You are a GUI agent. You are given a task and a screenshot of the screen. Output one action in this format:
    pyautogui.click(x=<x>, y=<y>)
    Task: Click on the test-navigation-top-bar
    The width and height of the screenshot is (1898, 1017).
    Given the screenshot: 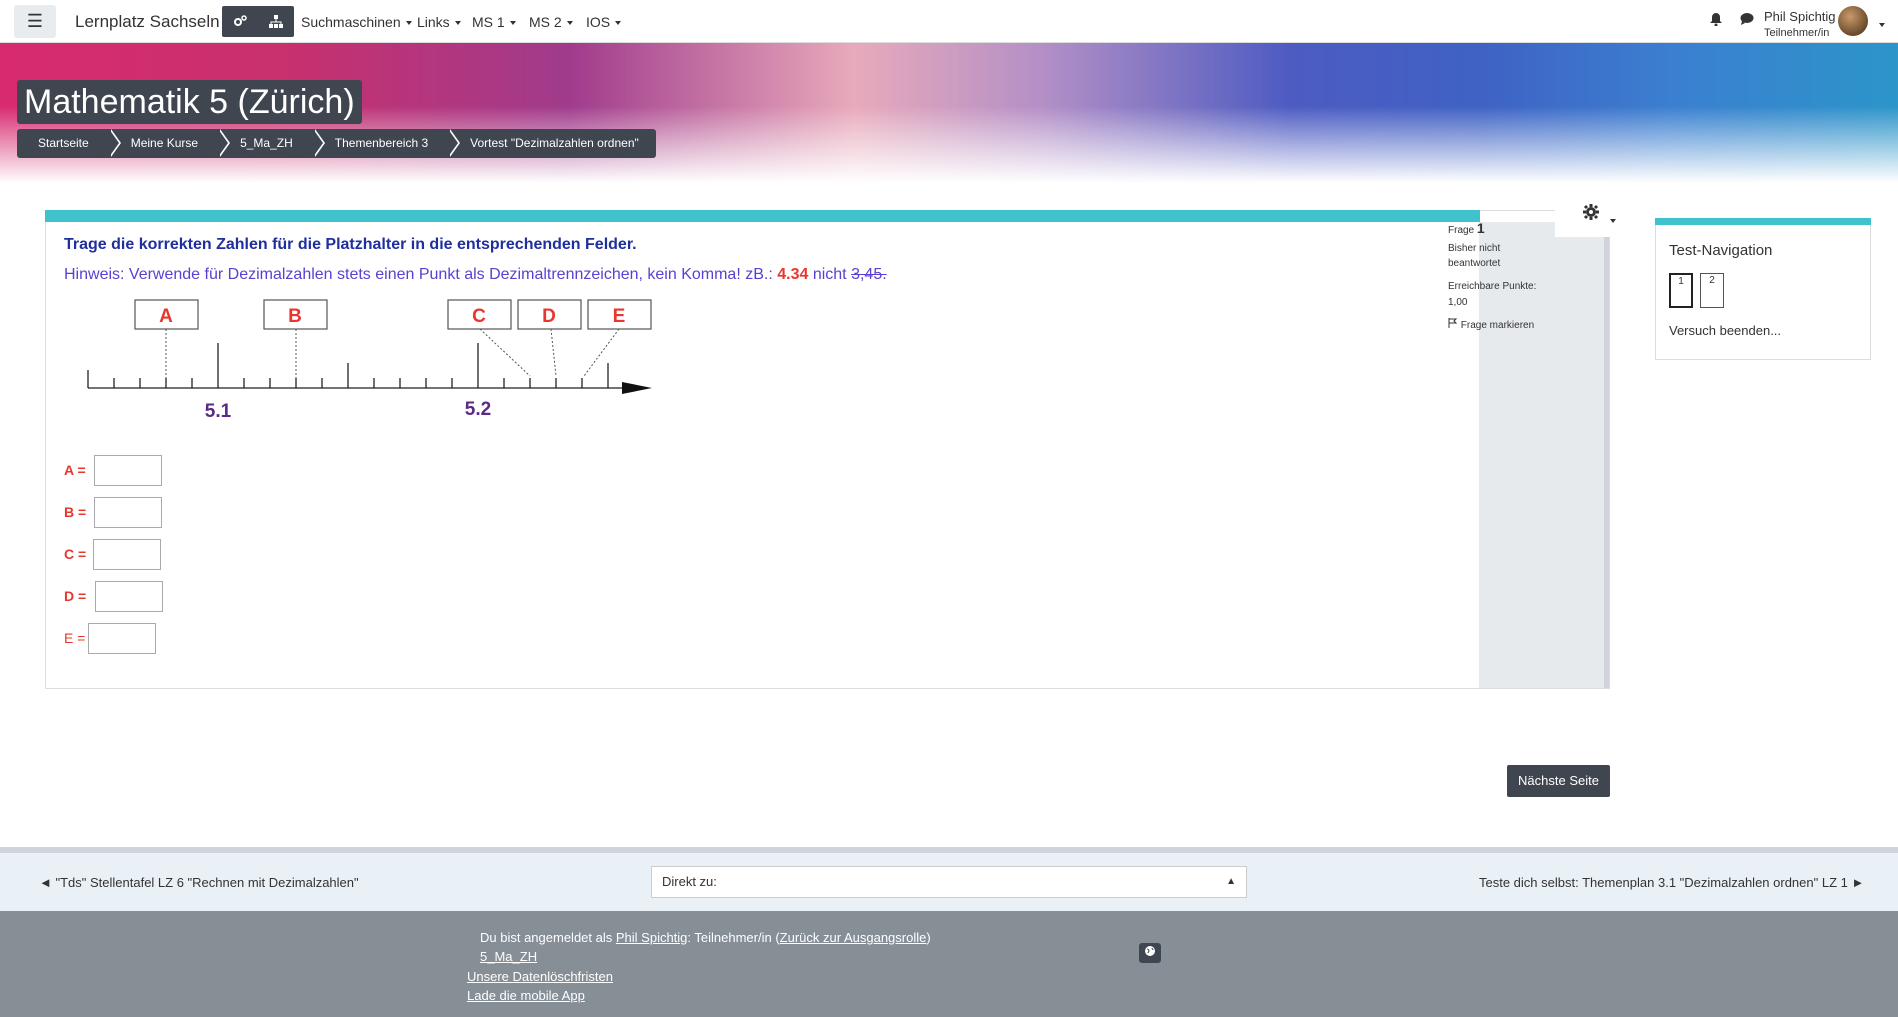 What is the action you would take?
    pyautogui.click(x=1763, y=221)
    